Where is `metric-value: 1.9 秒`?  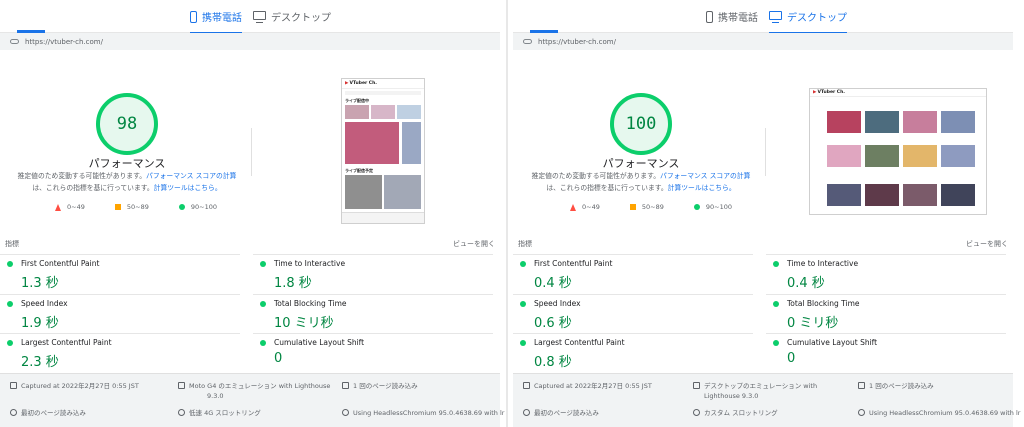 metric-value: 1.9 秒 is located at coordinates (40, 323).